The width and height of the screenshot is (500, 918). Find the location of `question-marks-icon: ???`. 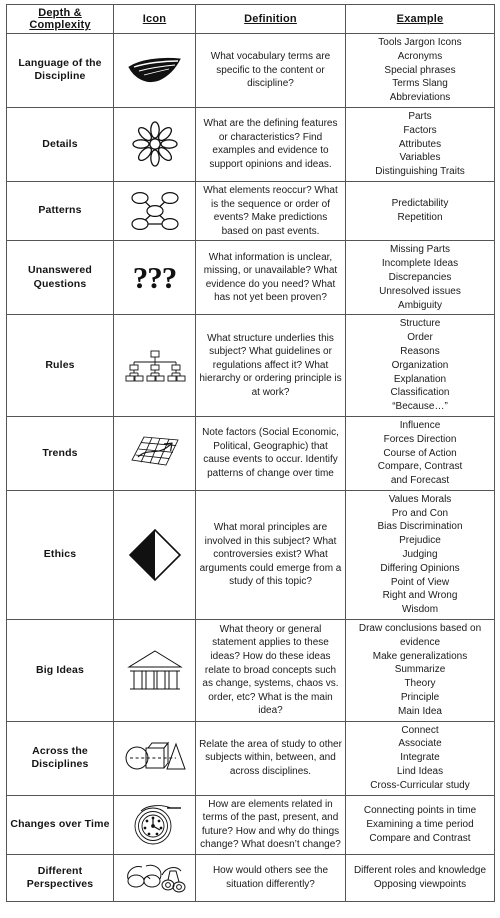

question-marks-icon: ??? is located at coordinates (154, 277).